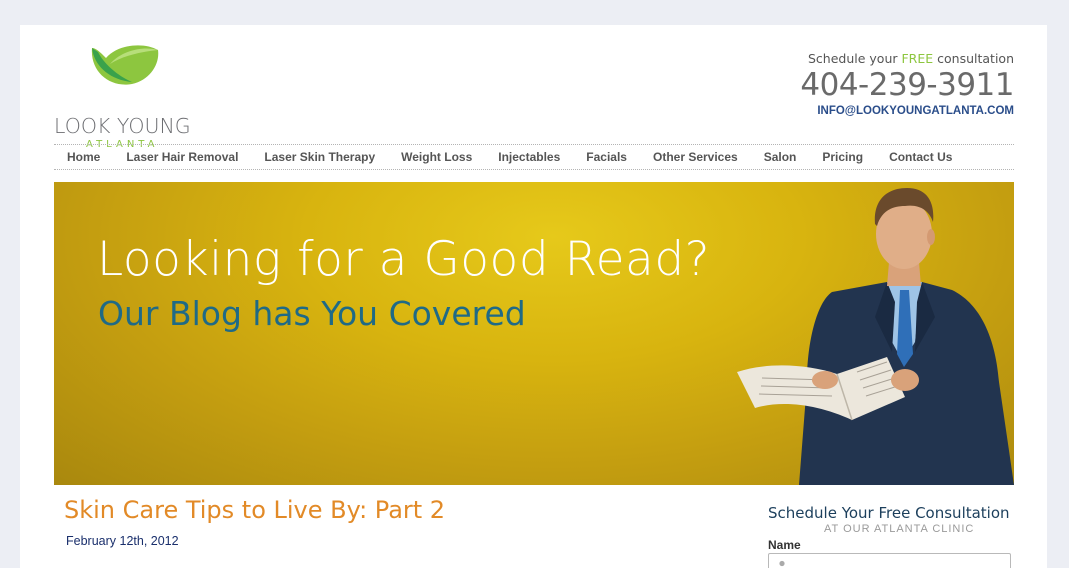  Describe the element at coordinates (182, 157) in the screenshot. I see `nav-laser-hair-removal: Laser Hair Removal` at that location.